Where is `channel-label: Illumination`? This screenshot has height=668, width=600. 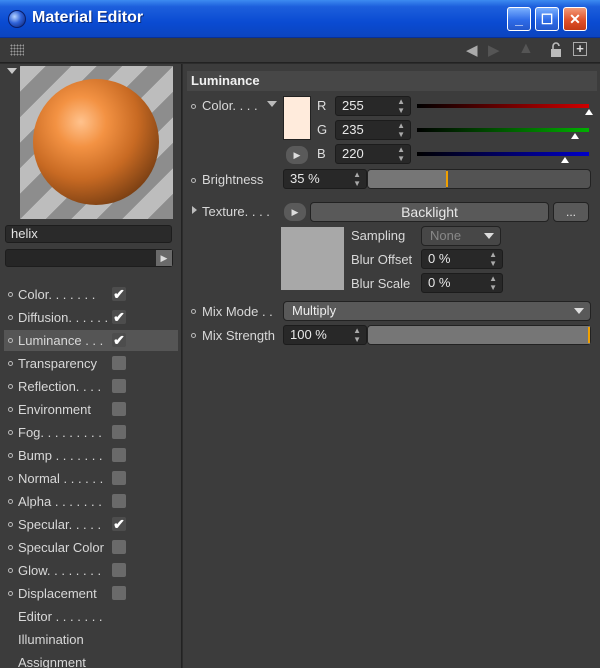
channel-label: Illumination is located at coordinates (51, 639).